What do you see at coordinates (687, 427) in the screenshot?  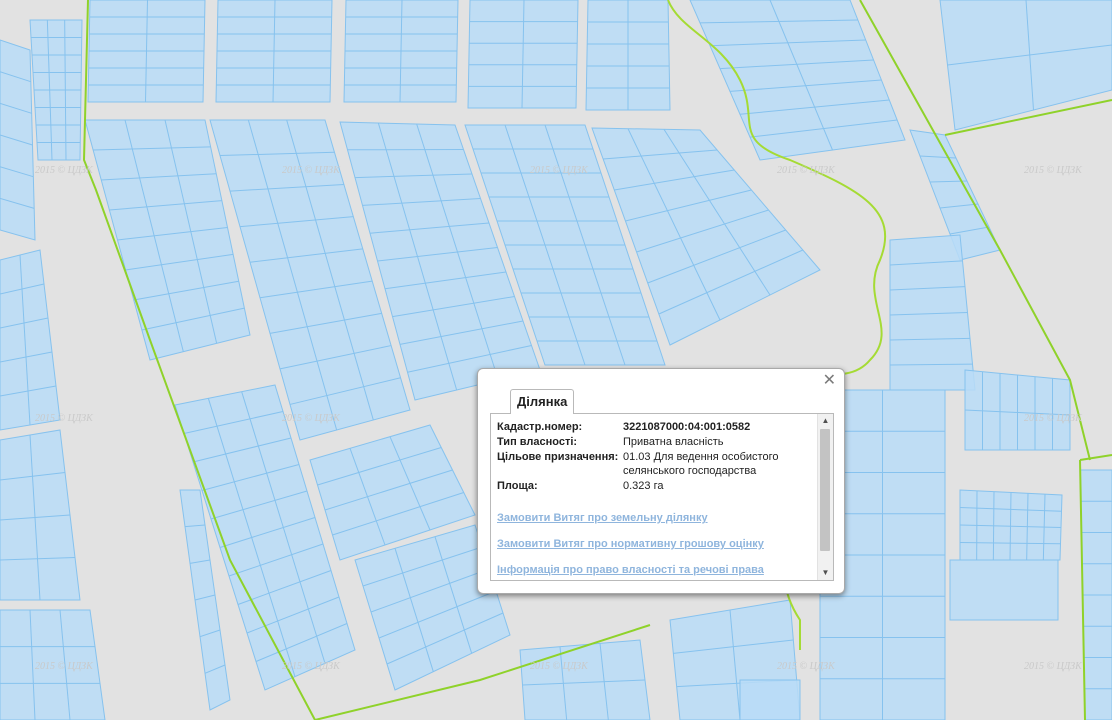 I see `field-value: 3221087000:04:001:0582` at bounding box center [687, 427].